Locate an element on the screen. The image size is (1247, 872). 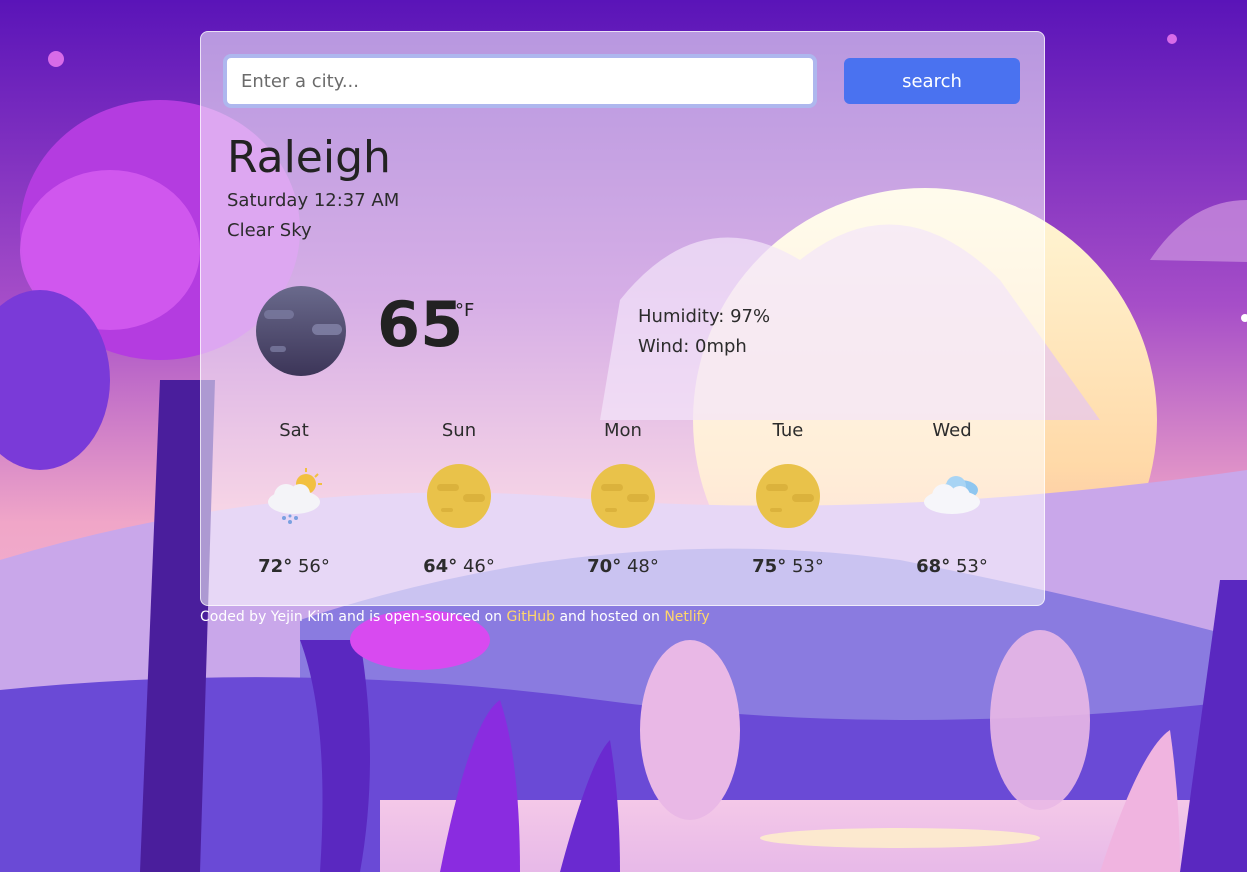
forecast-day: Tue 75° 53° is located at coordinates (788, 502).